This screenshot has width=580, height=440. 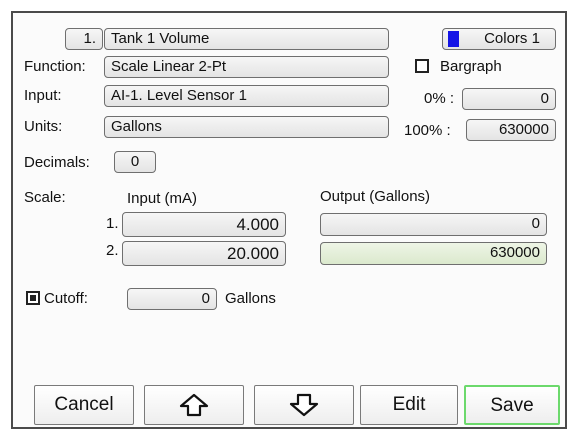 I want to click on decimals-field: 0, so click(x=135, y=162).